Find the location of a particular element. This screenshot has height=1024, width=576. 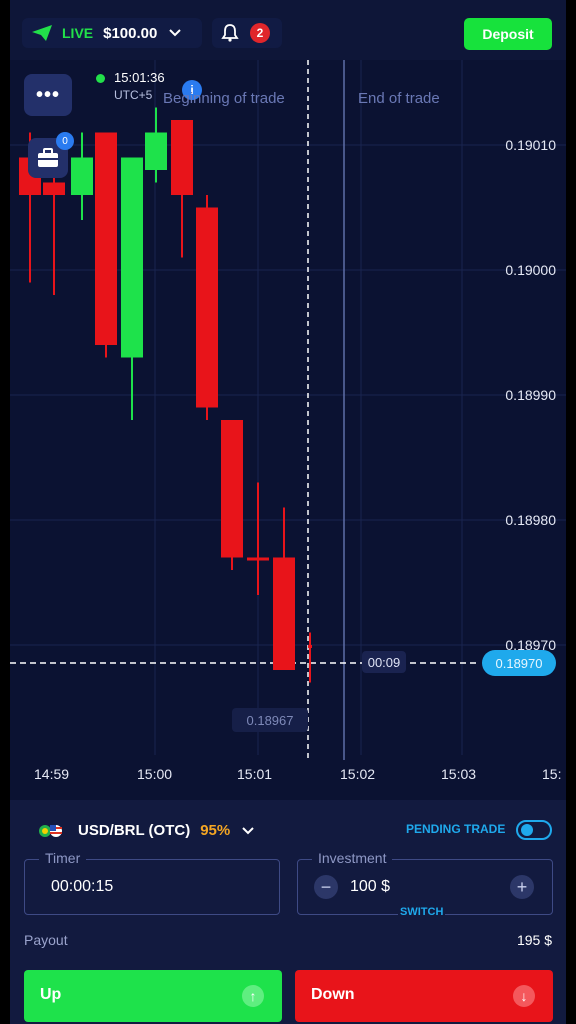

trade-countdown: 00:09 is located at coordinates (384, 662).